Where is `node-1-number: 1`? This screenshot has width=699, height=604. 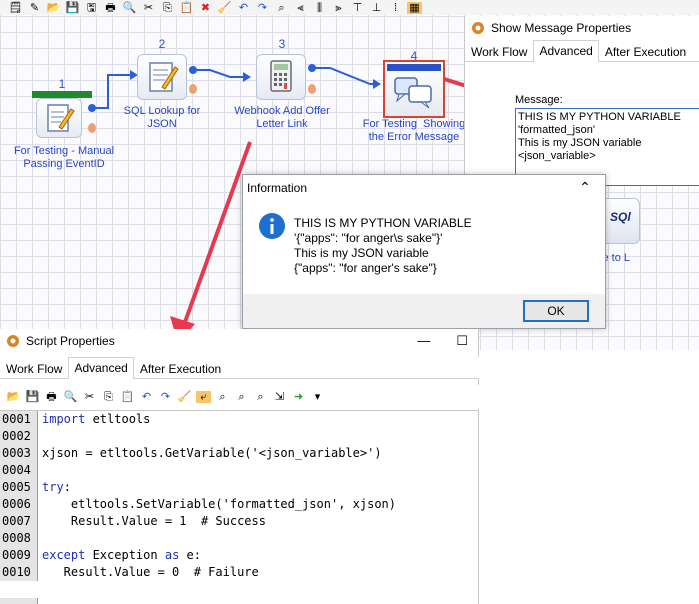 node-1-number: 1 is located at coordinates (62, 84).